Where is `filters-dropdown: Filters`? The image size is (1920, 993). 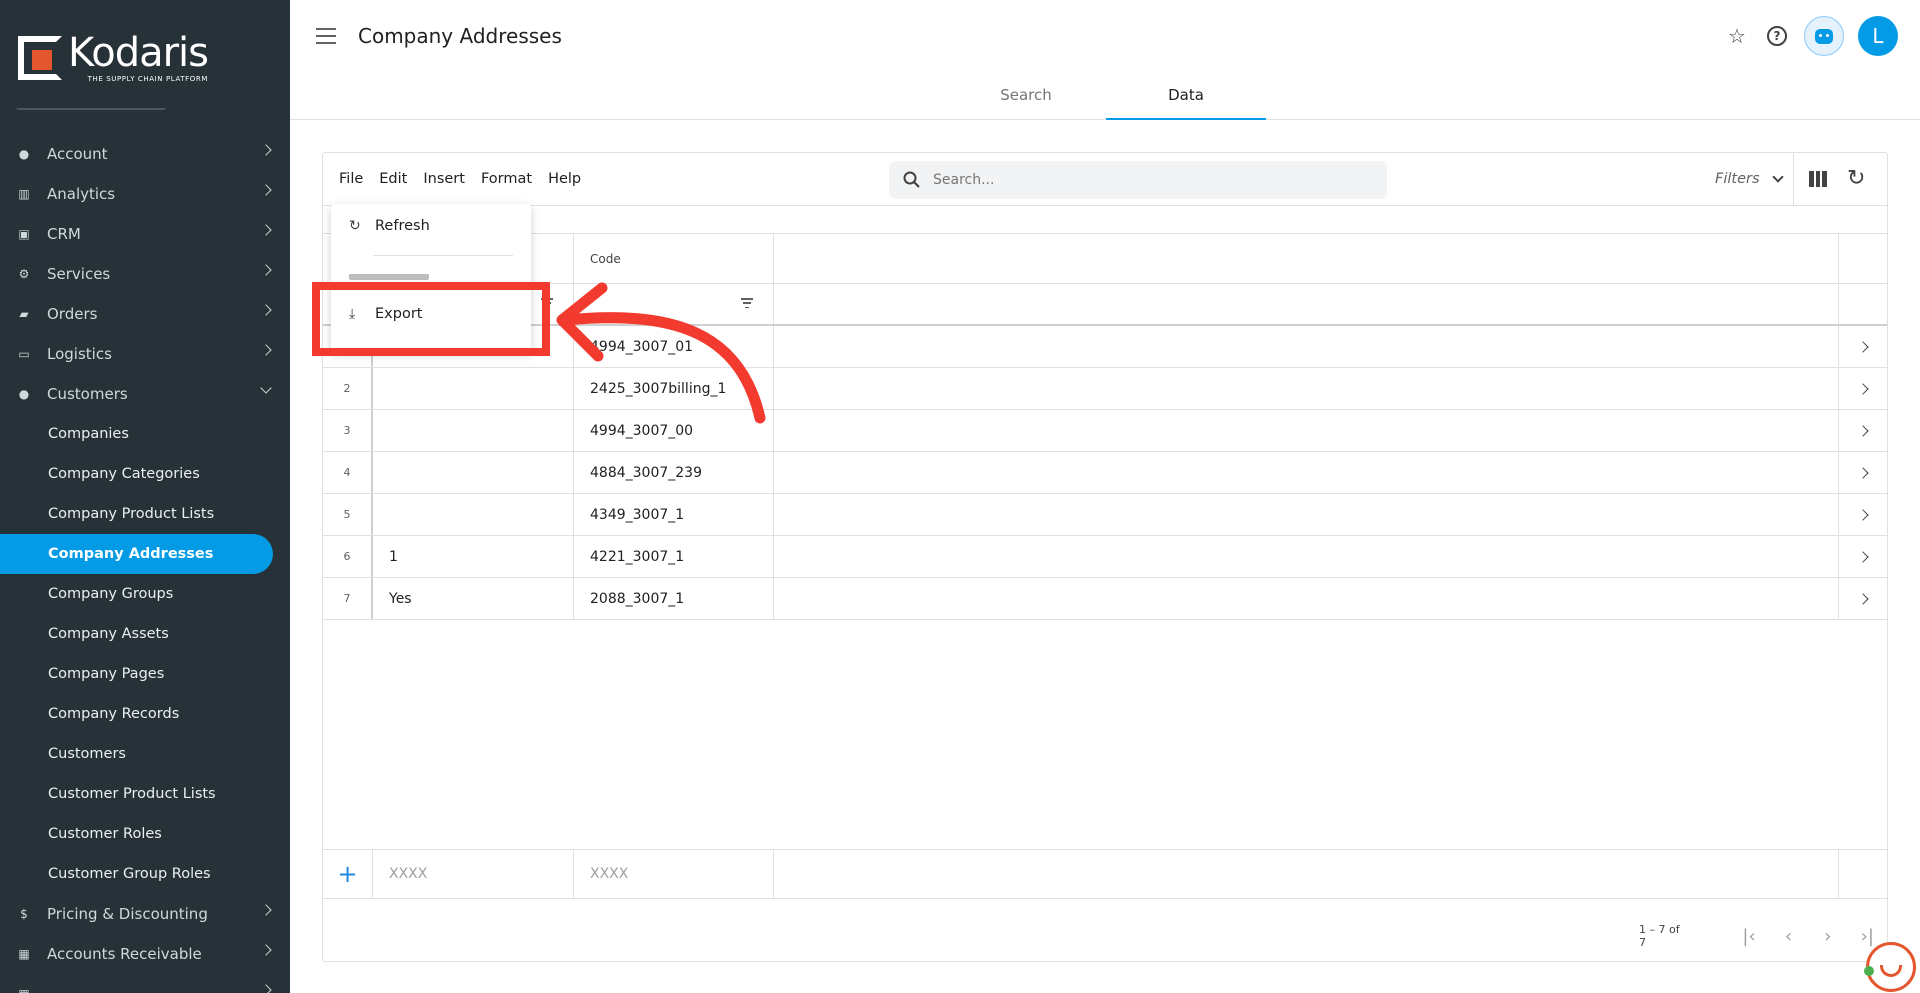 filters-dropdown: Filters is located at coordinates (1749, 179).